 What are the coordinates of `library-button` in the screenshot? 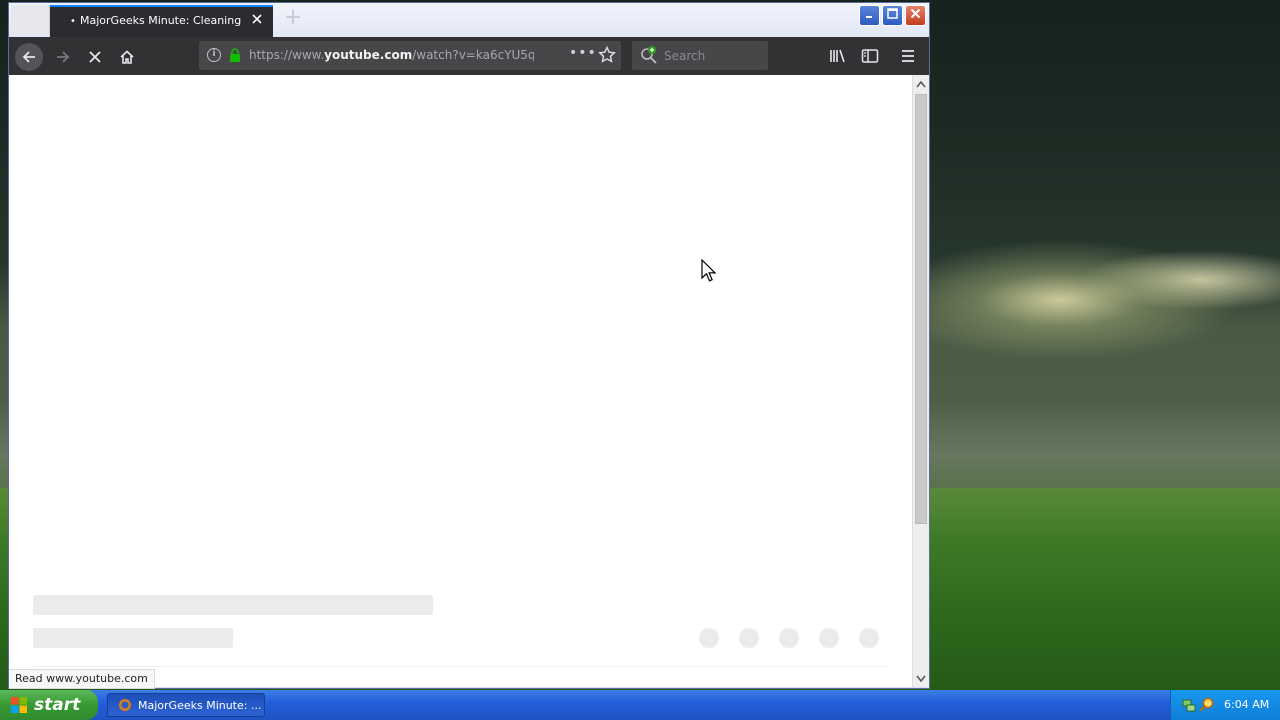 It's located at (838, 56).